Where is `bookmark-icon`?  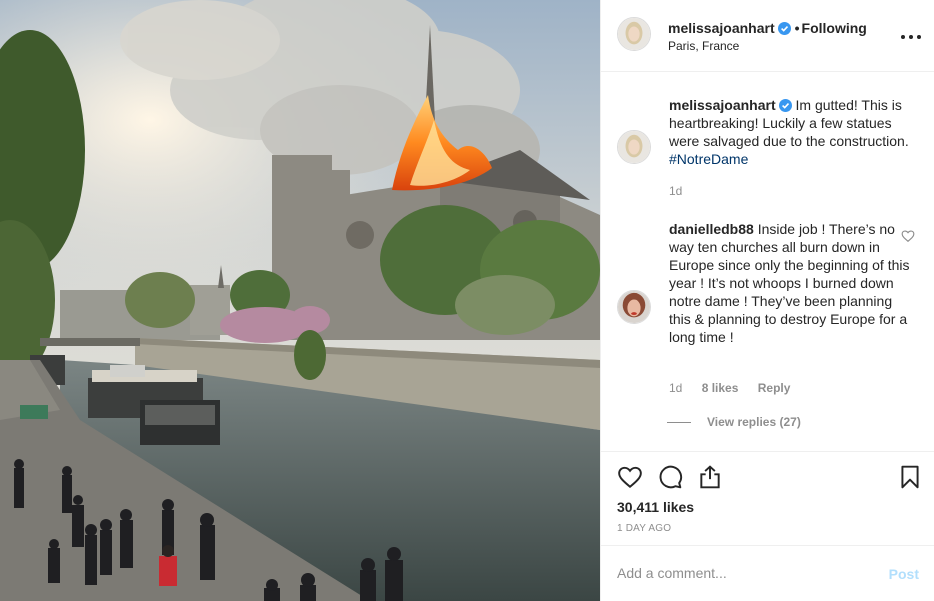
bookmark-icon is located at coordinates (910, 477).